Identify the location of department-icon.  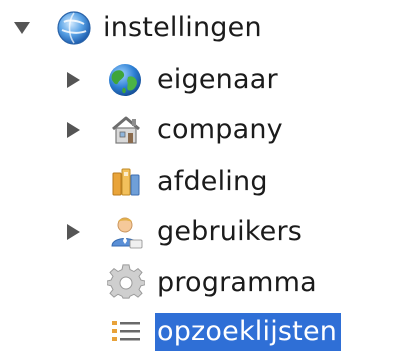
(126, 182).